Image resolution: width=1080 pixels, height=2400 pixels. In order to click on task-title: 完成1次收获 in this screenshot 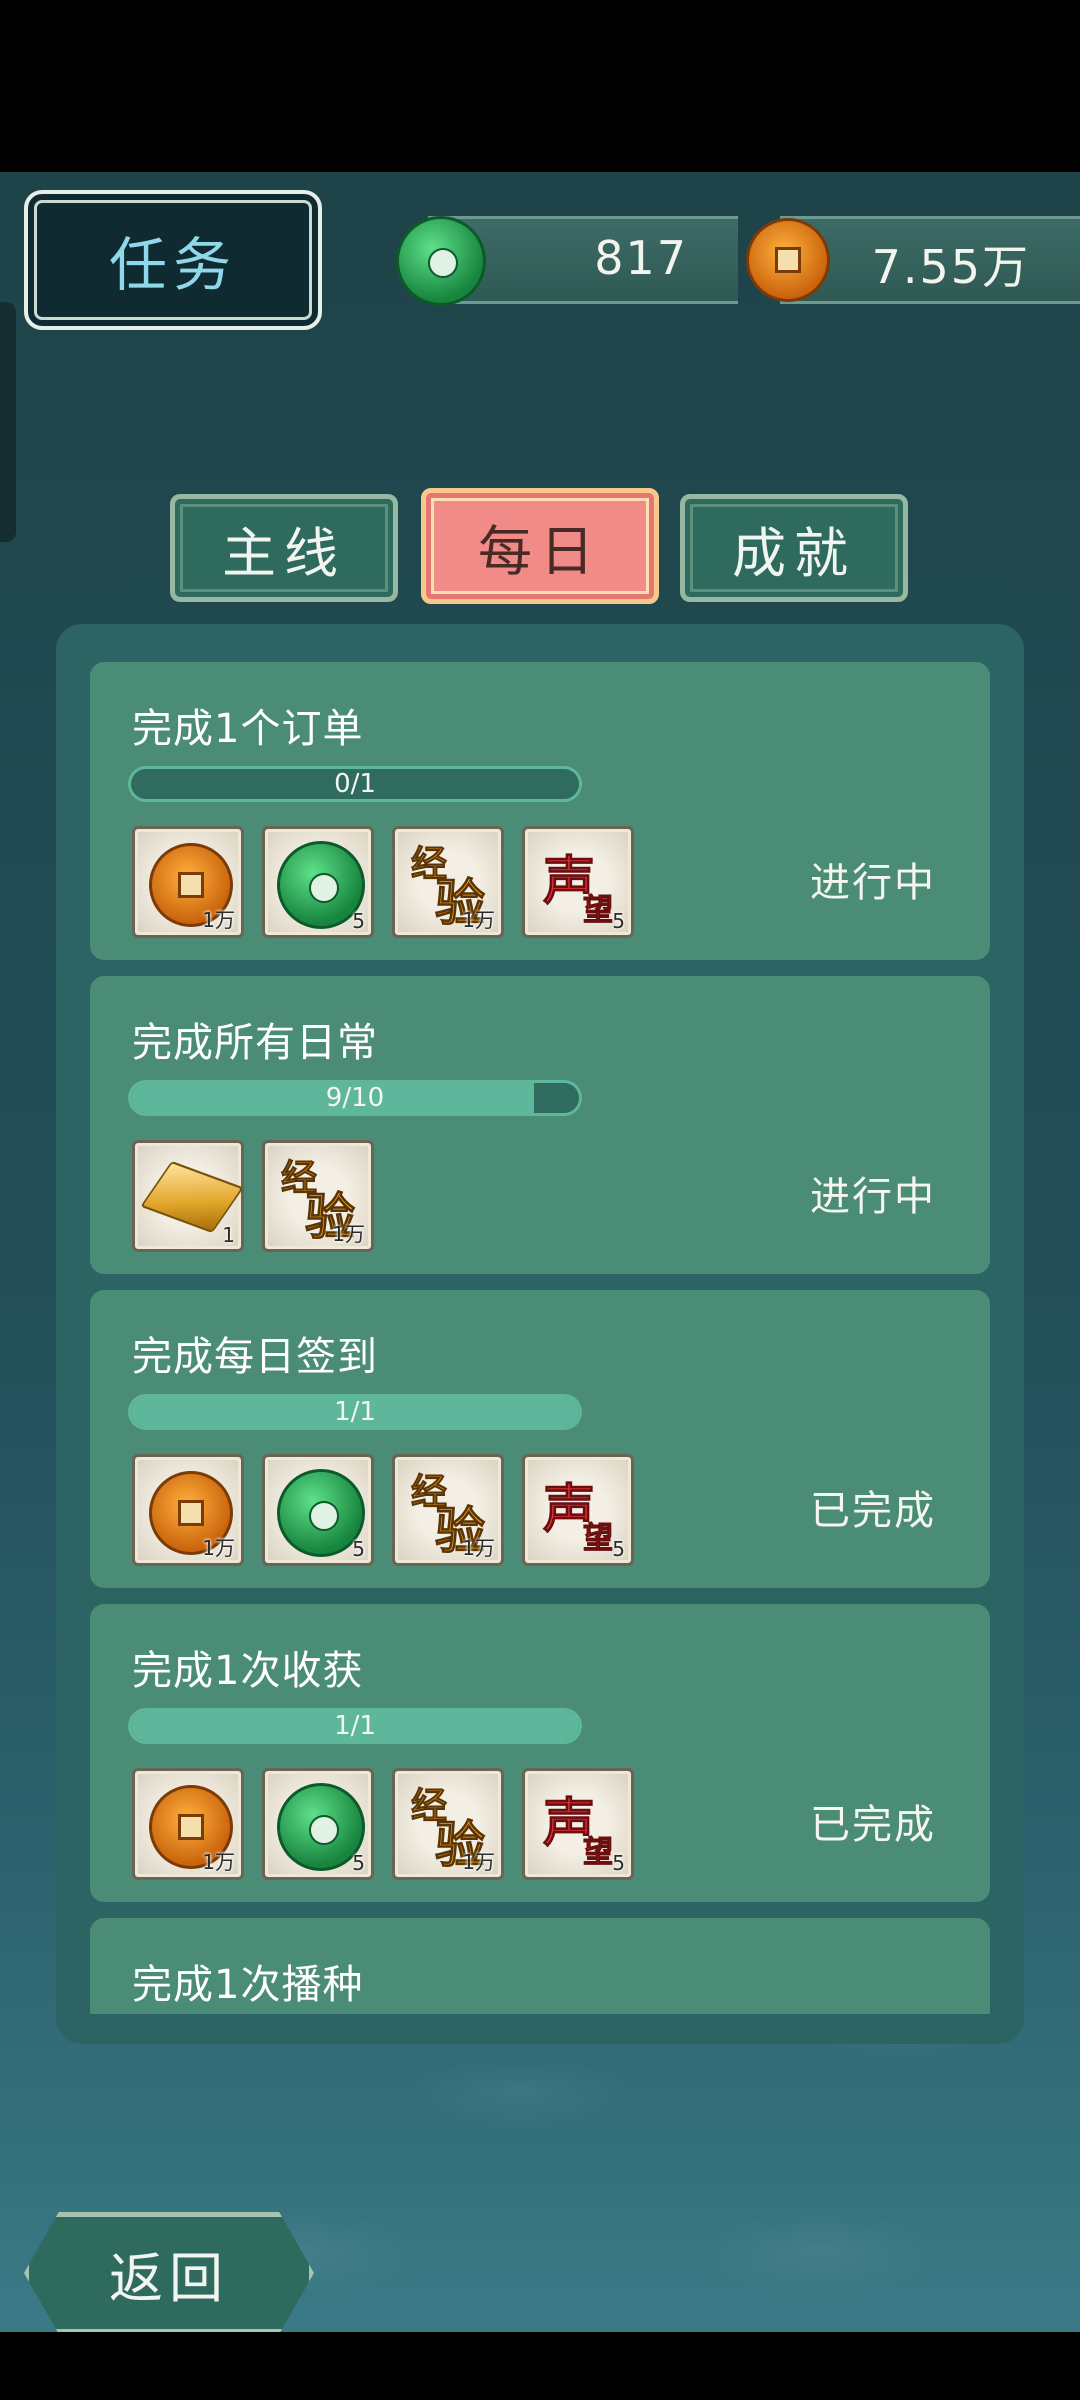, I will do `click(248, 1671)`.